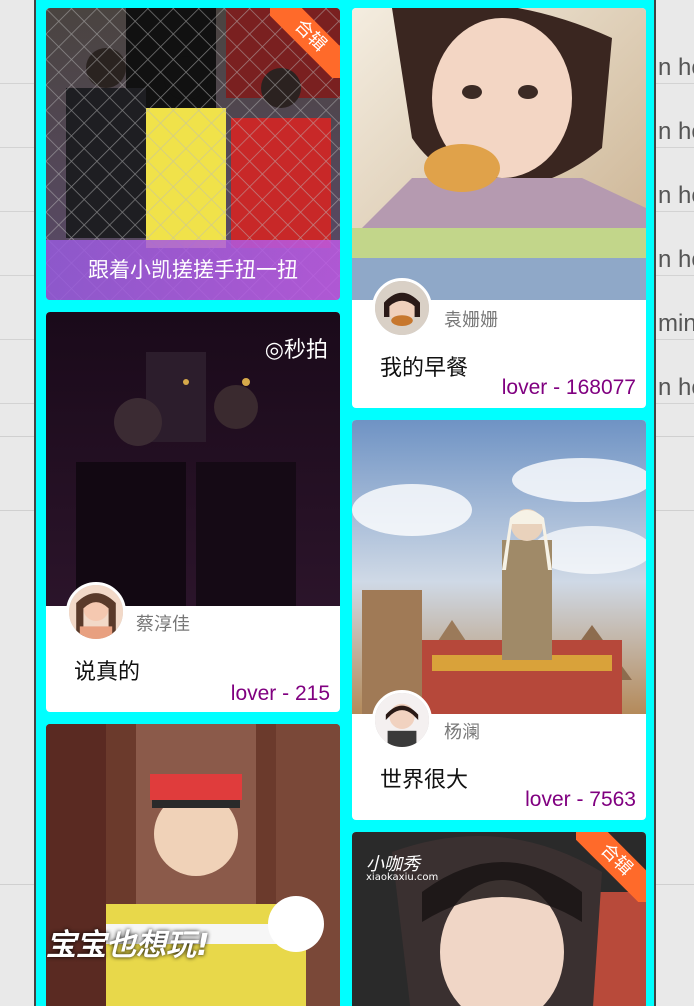  What do you see at coordinates (424, 780) in the screenshot?
I see `video-title: 世界很大` at bounding box center [424, 780].